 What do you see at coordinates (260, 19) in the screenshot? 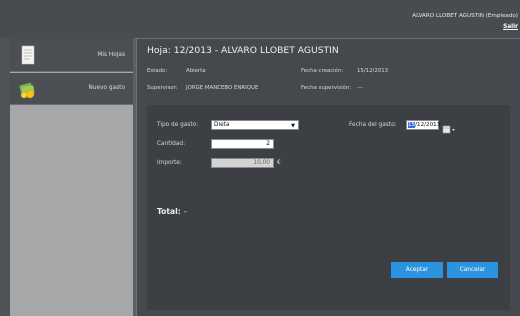
I see `top-bar: ALVARO LLOBET AGUSTIN (Empleado) Salir` at bounding box center [260, 19].